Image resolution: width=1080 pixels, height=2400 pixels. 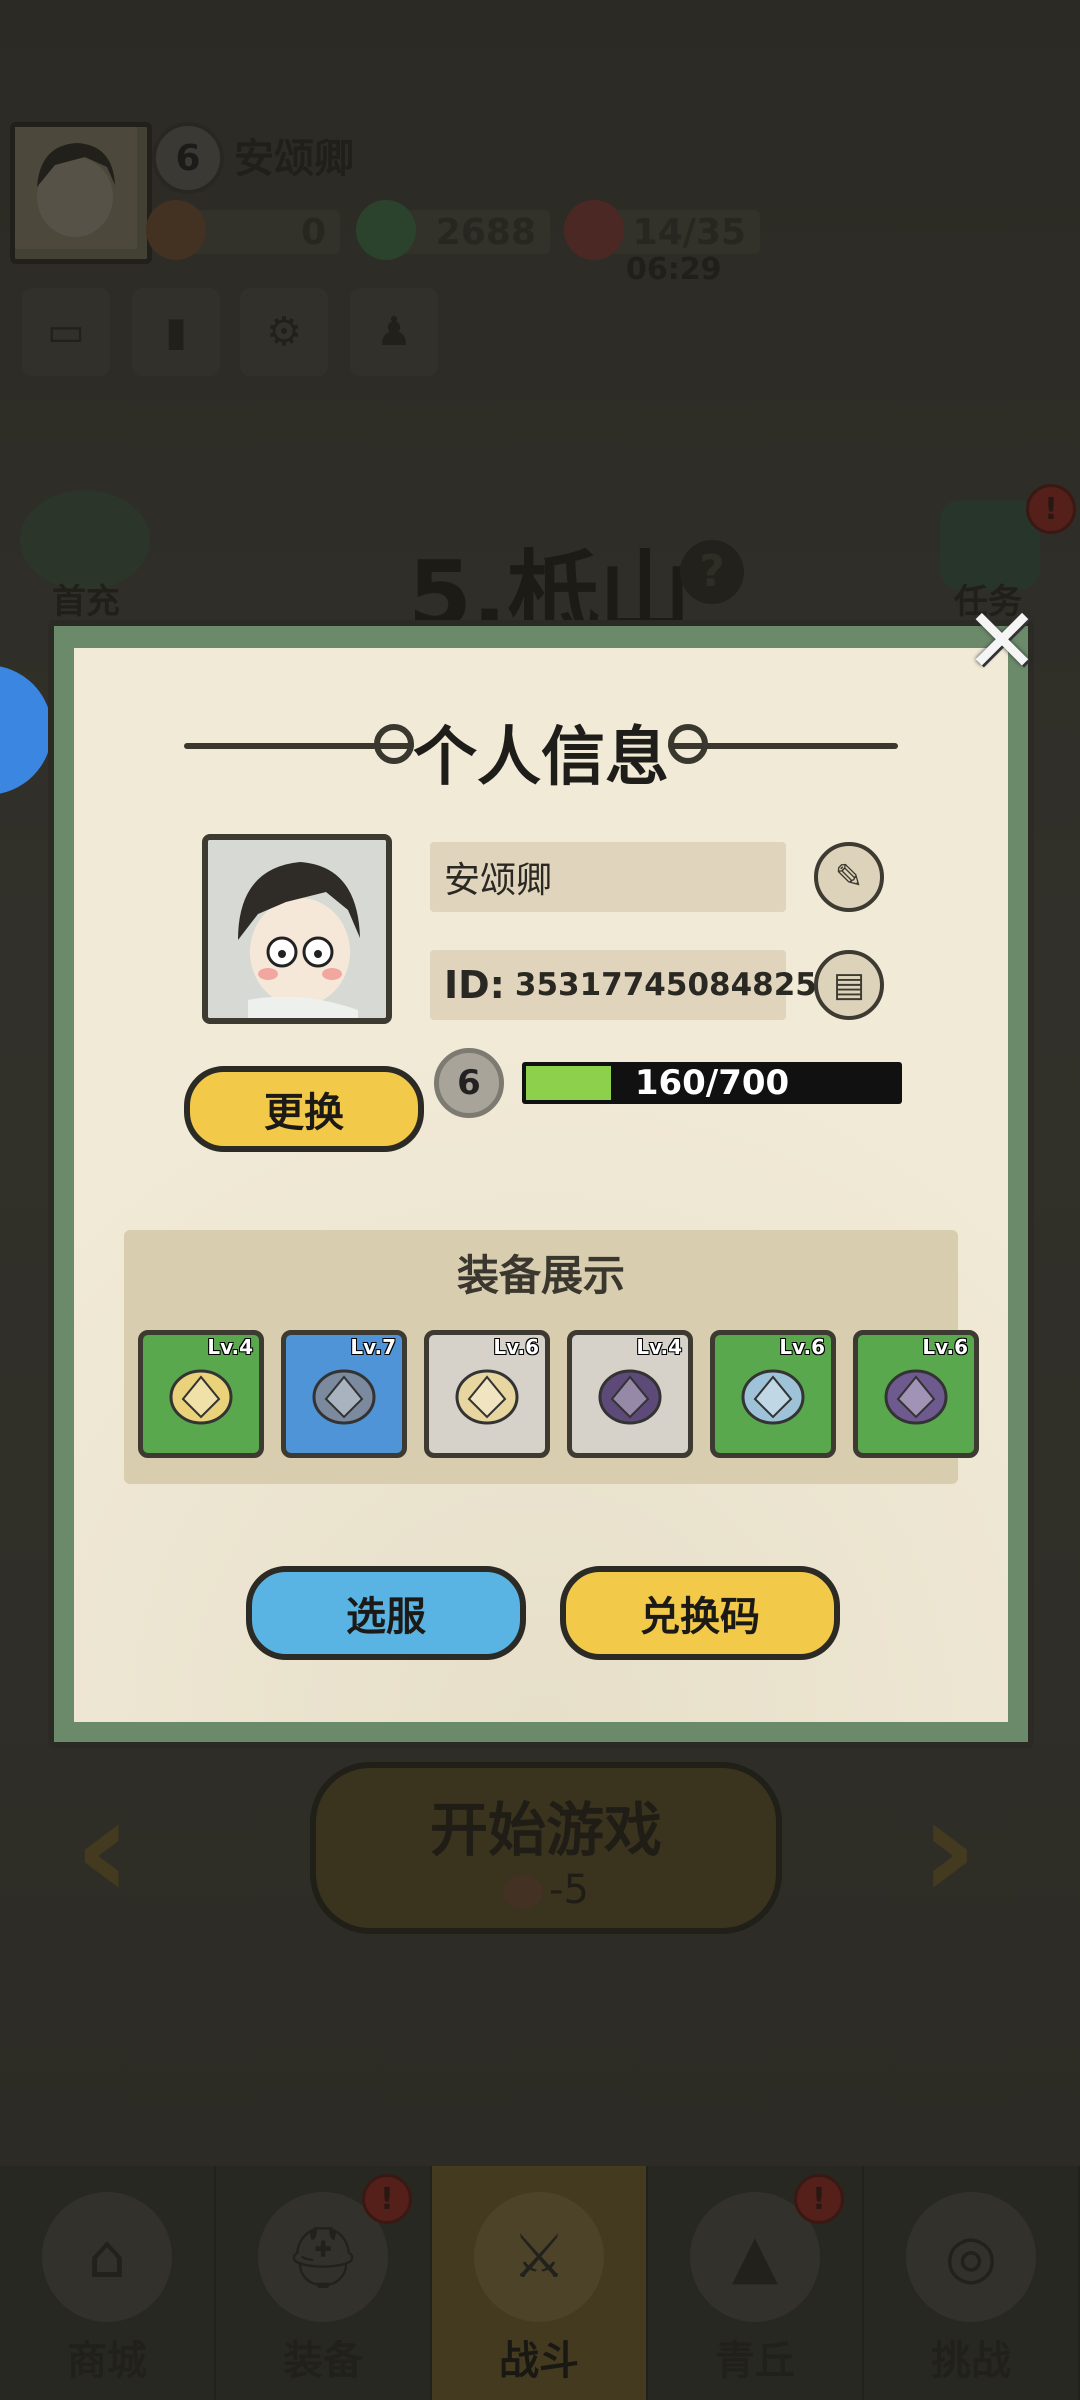 I want to click on dialog-level-badge: 6, so click(x=469, y=1083).